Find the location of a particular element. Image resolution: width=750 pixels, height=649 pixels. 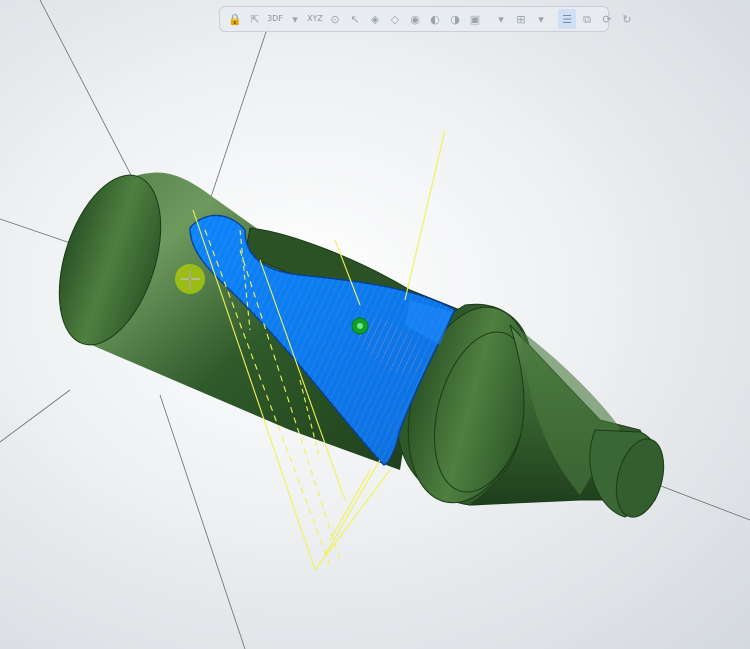

grid-icon: ⊞ is located at coordinates (521, 19).